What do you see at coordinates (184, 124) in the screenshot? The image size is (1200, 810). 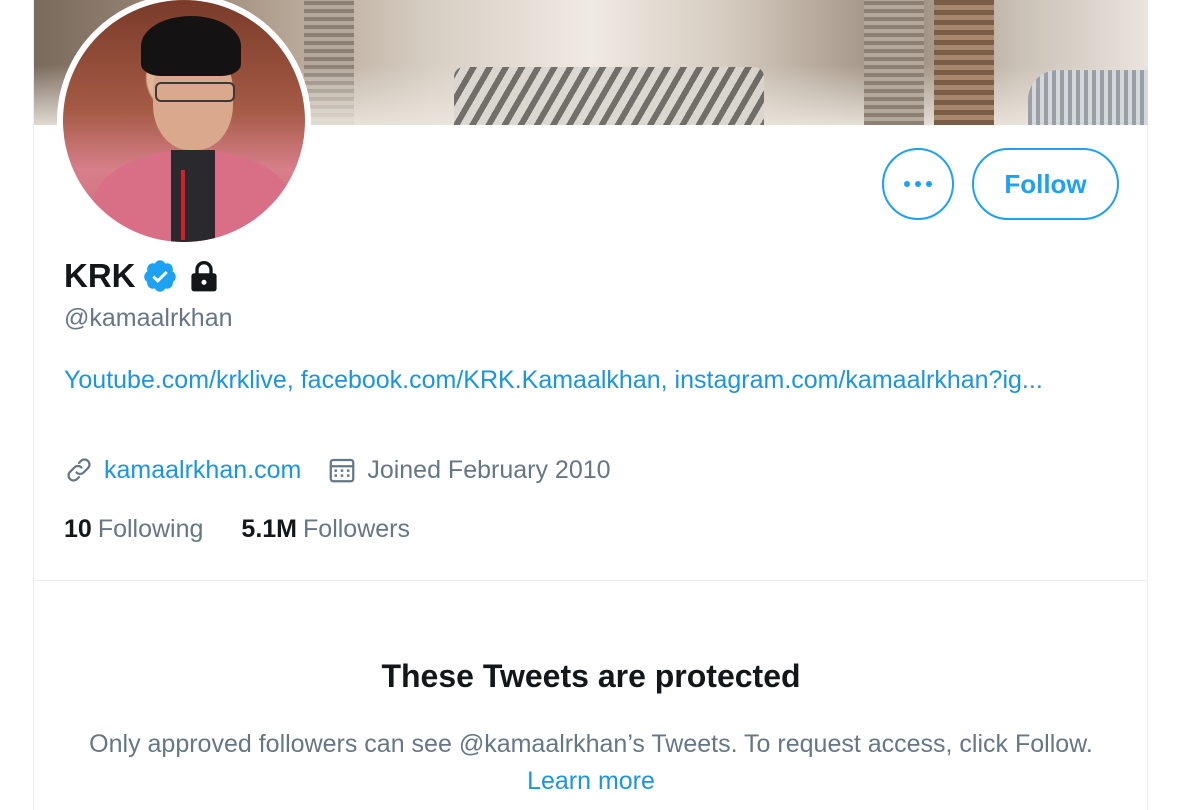 I see `avatar` at bounding box center [184, 124].